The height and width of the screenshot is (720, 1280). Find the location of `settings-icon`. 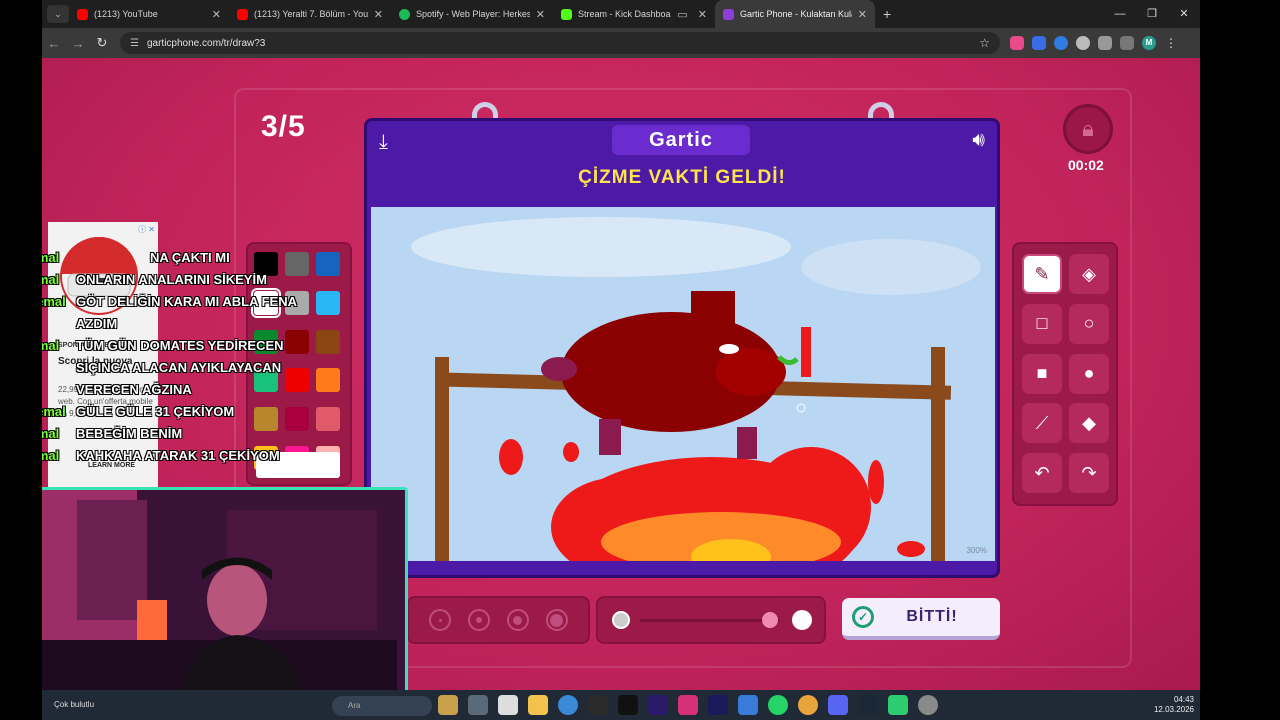

settings-icon is located at coordinates (928, 705).